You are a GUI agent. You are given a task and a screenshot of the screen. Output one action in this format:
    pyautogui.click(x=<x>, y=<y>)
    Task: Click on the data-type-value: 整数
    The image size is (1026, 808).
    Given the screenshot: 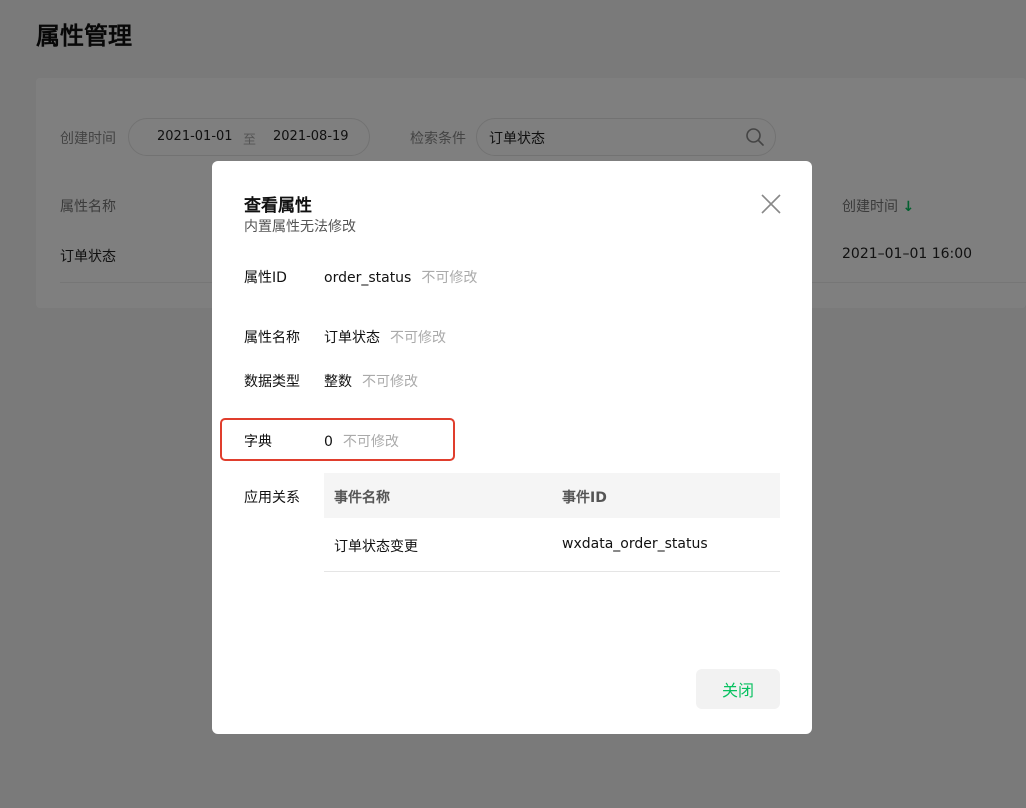 What is the action you would take?
    pyautogui.click(x=338, y=382)
    